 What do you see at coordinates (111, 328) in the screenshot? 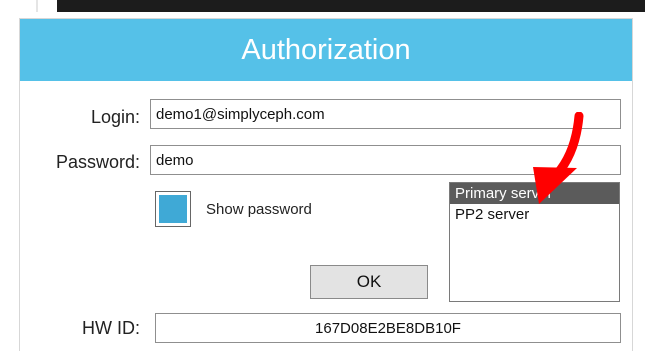
I see `hwid-label: HW ID:` at bounding box center [111, 328].